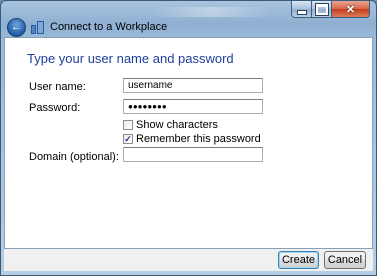  I want to click on show-characters-label: Show characters, so click(177, 125).